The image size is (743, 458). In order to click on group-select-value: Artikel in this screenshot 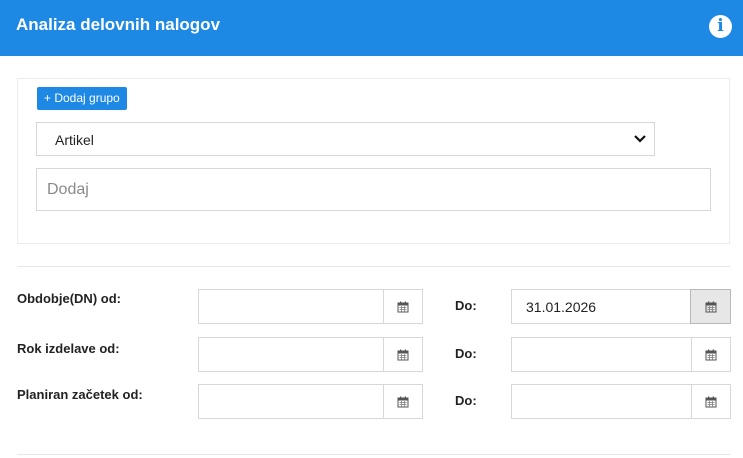, I will do `click(74, 140)`.